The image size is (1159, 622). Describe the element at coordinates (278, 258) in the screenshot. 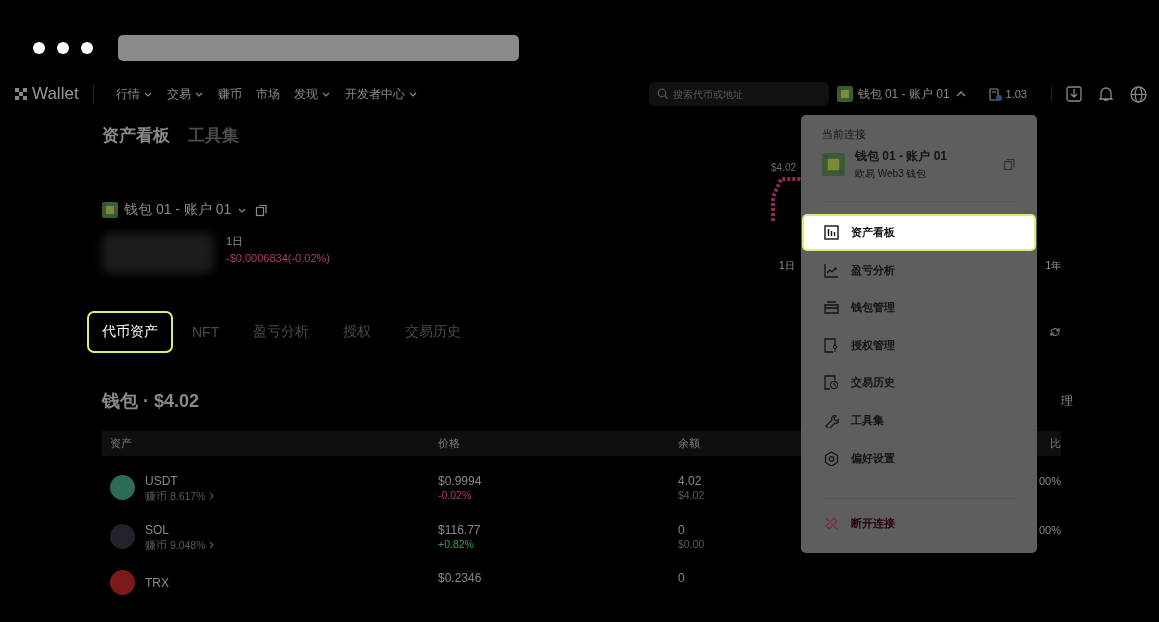

I see `balance-change: -$0.0006834(-0.02%)` at that location.